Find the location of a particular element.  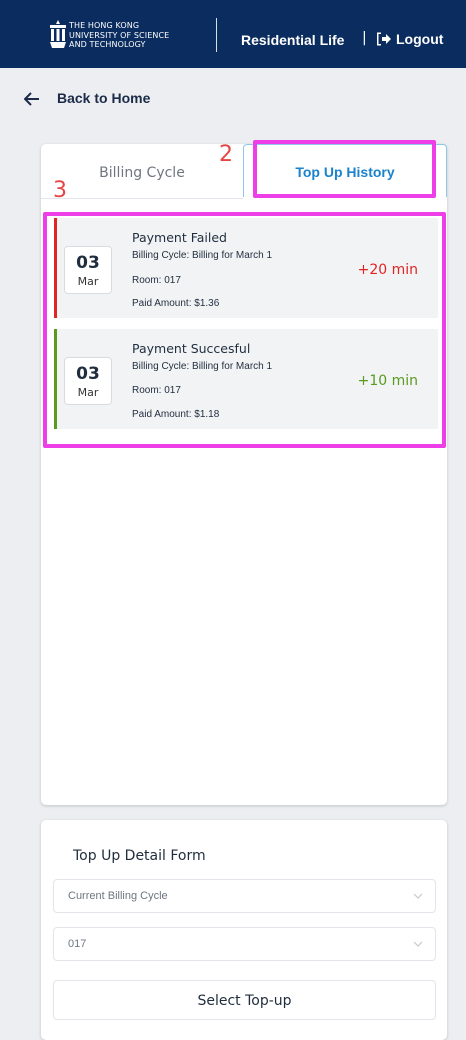

annotation-number-2: 2 is located at coordinates (226, 154).